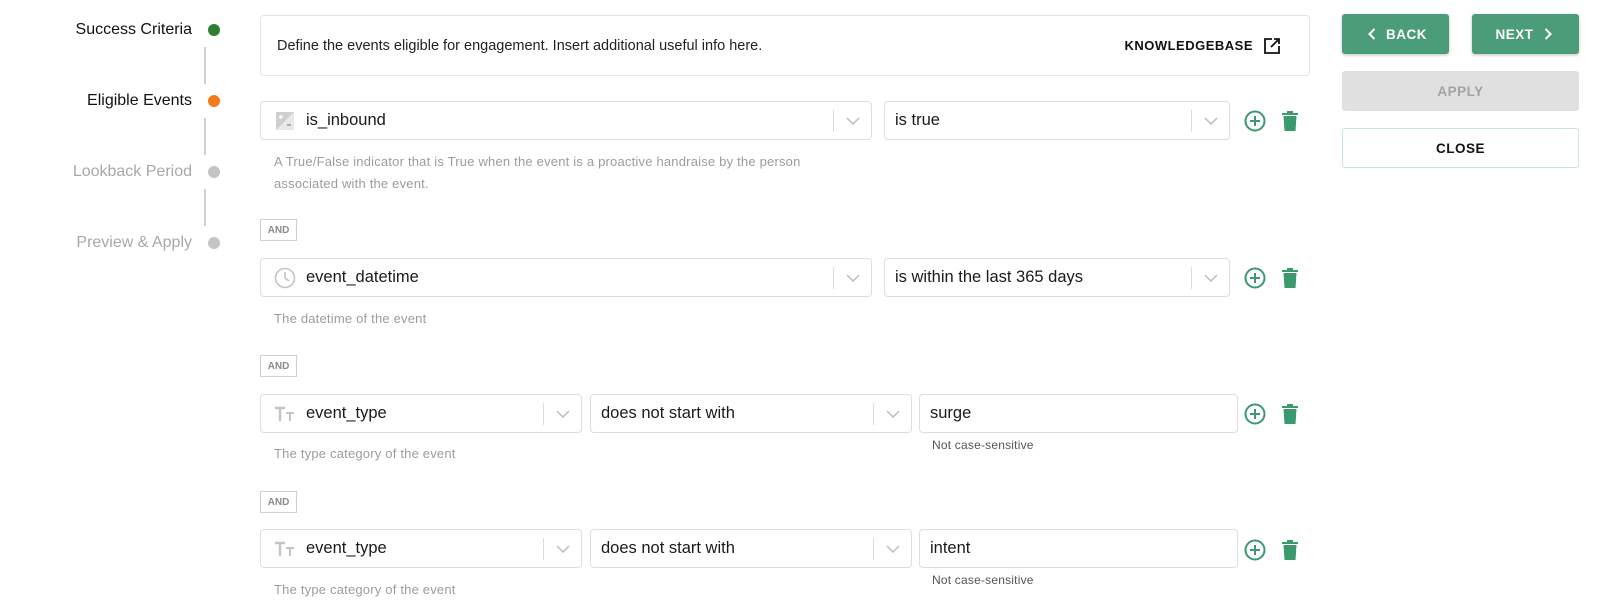  I want to click on value-input: surge, so click(1078, 413).